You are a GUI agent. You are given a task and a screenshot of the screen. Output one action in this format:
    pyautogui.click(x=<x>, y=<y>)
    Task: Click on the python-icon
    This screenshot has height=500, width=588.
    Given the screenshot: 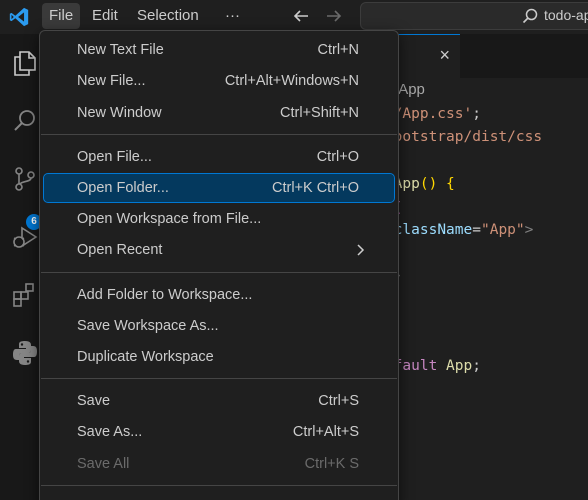 What is the action you would take?
    pyautogui.click(x=25, y=353)
    